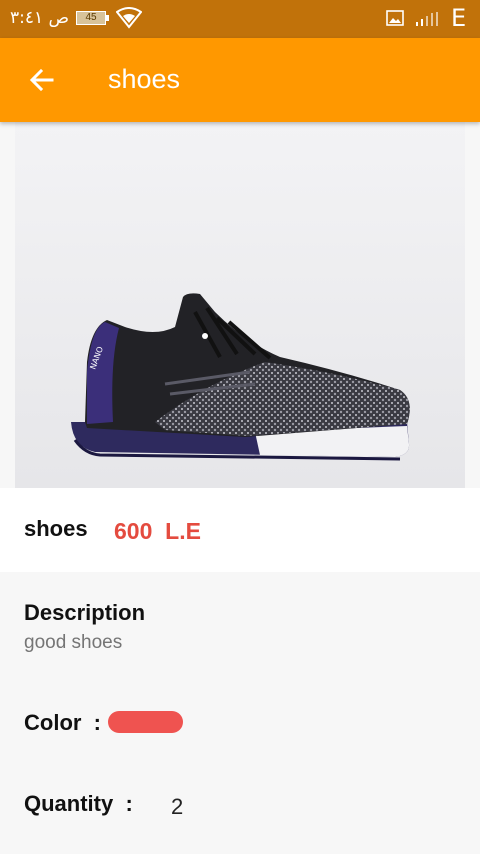 This screenshot has height=854, width=480. I want to click on quantity-value: 2, so click(177, 806).